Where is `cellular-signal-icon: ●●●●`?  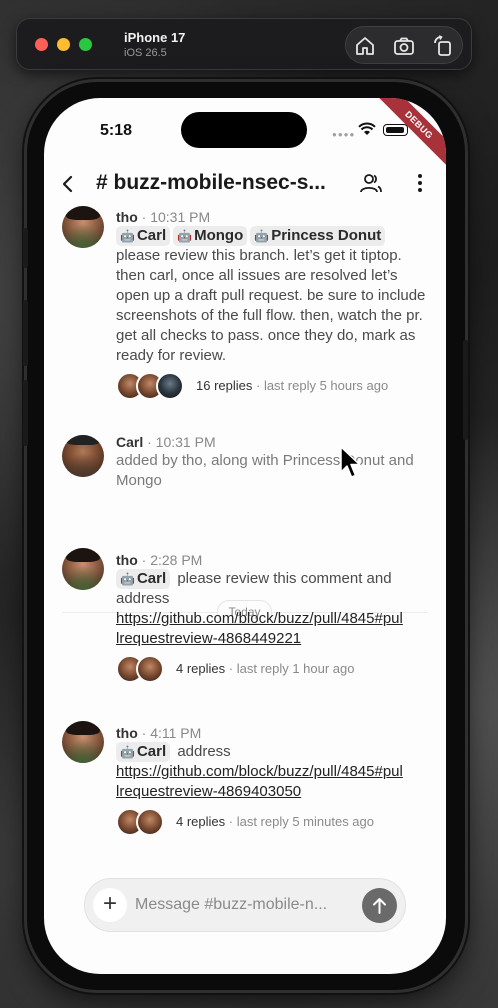 cellular-signal-icon: ●●●● is located at coordinates (344, 134).